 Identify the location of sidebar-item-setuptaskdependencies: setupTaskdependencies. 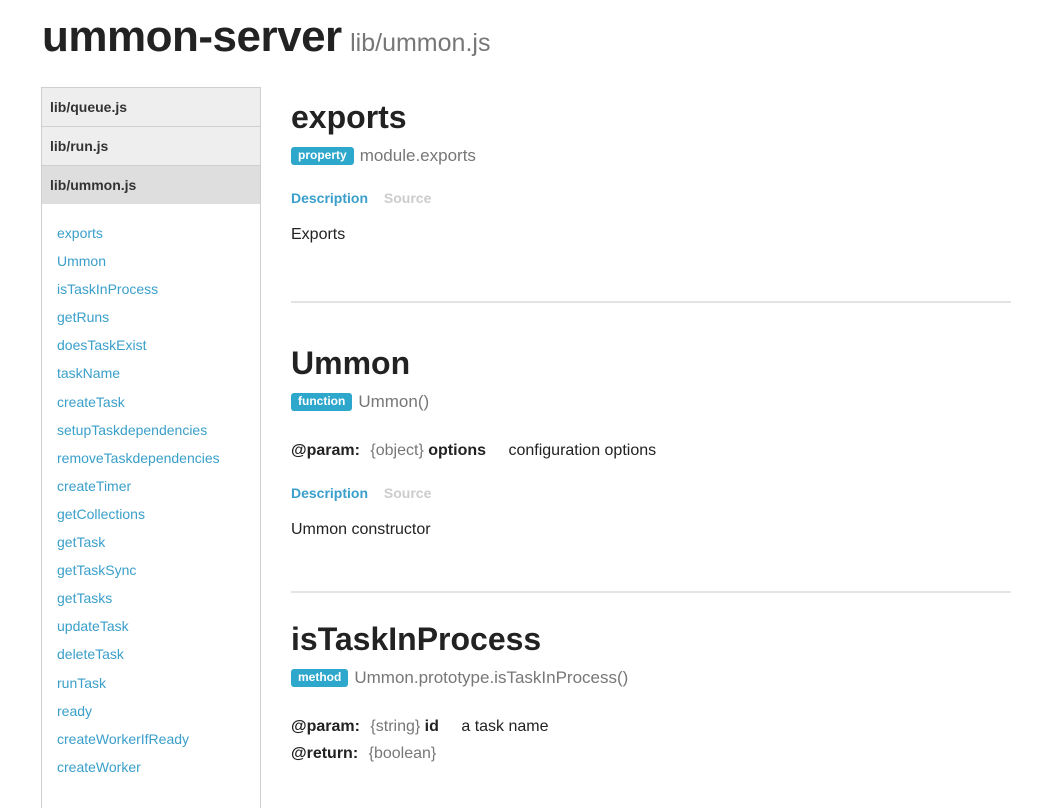
(151, 430).